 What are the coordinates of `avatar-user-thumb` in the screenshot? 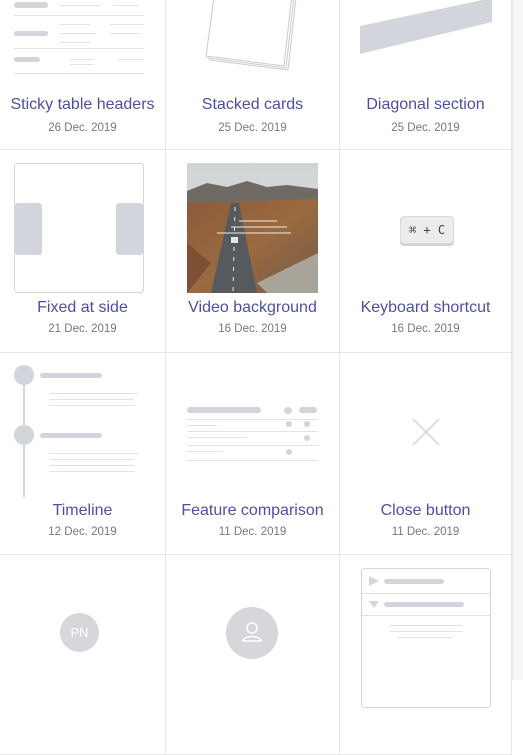 It's located at (252, 633).